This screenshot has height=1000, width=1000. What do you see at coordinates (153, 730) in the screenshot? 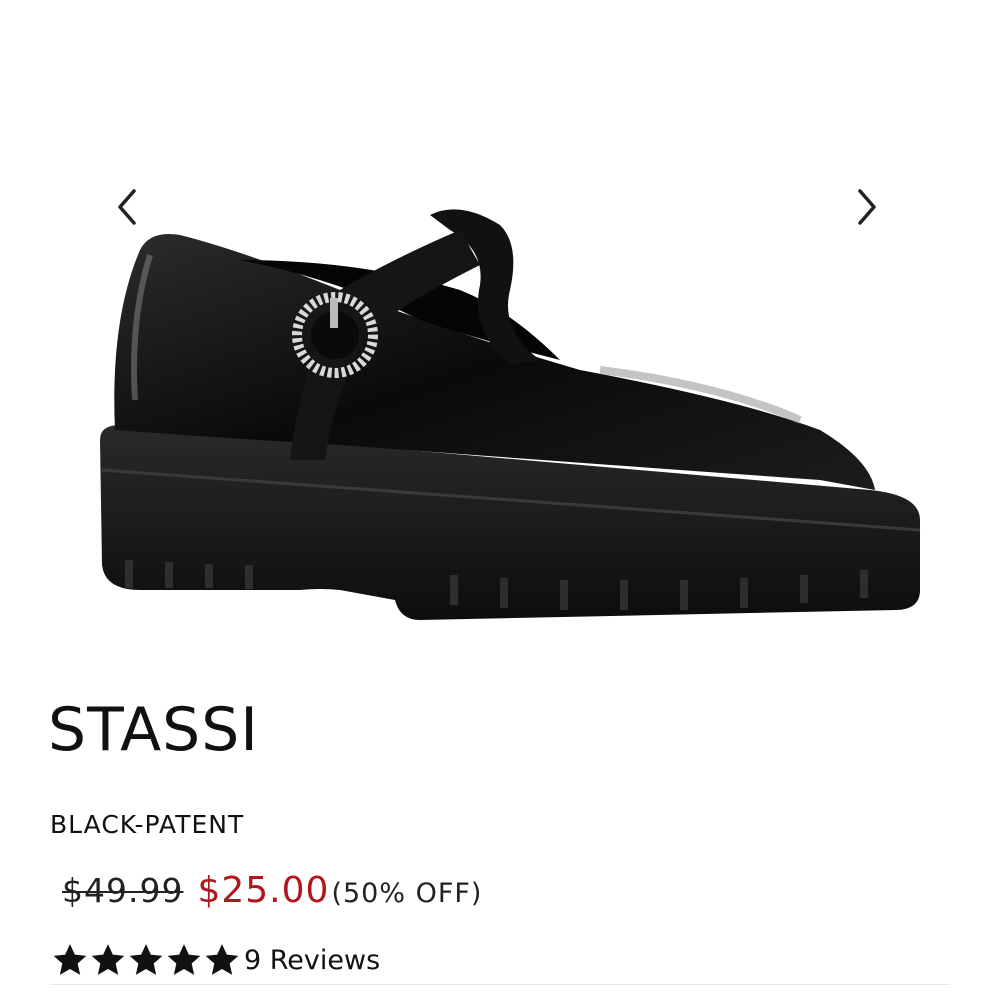
I see `product-title: STASSI` at bounding box center [153, 730].